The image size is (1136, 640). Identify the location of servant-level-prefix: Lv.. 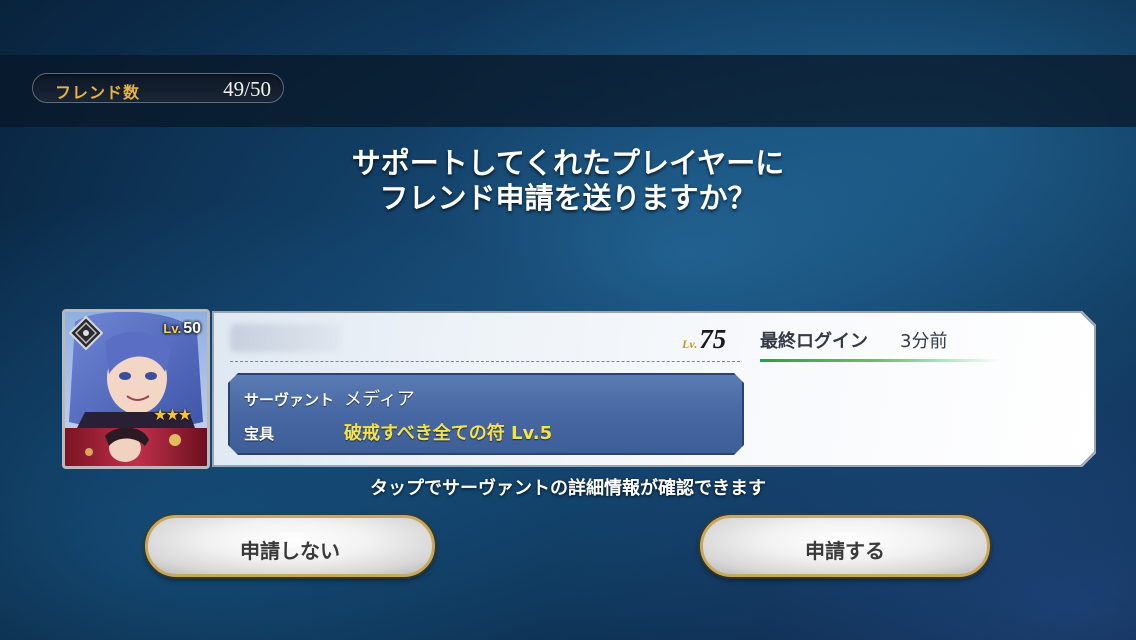
(172, 328).